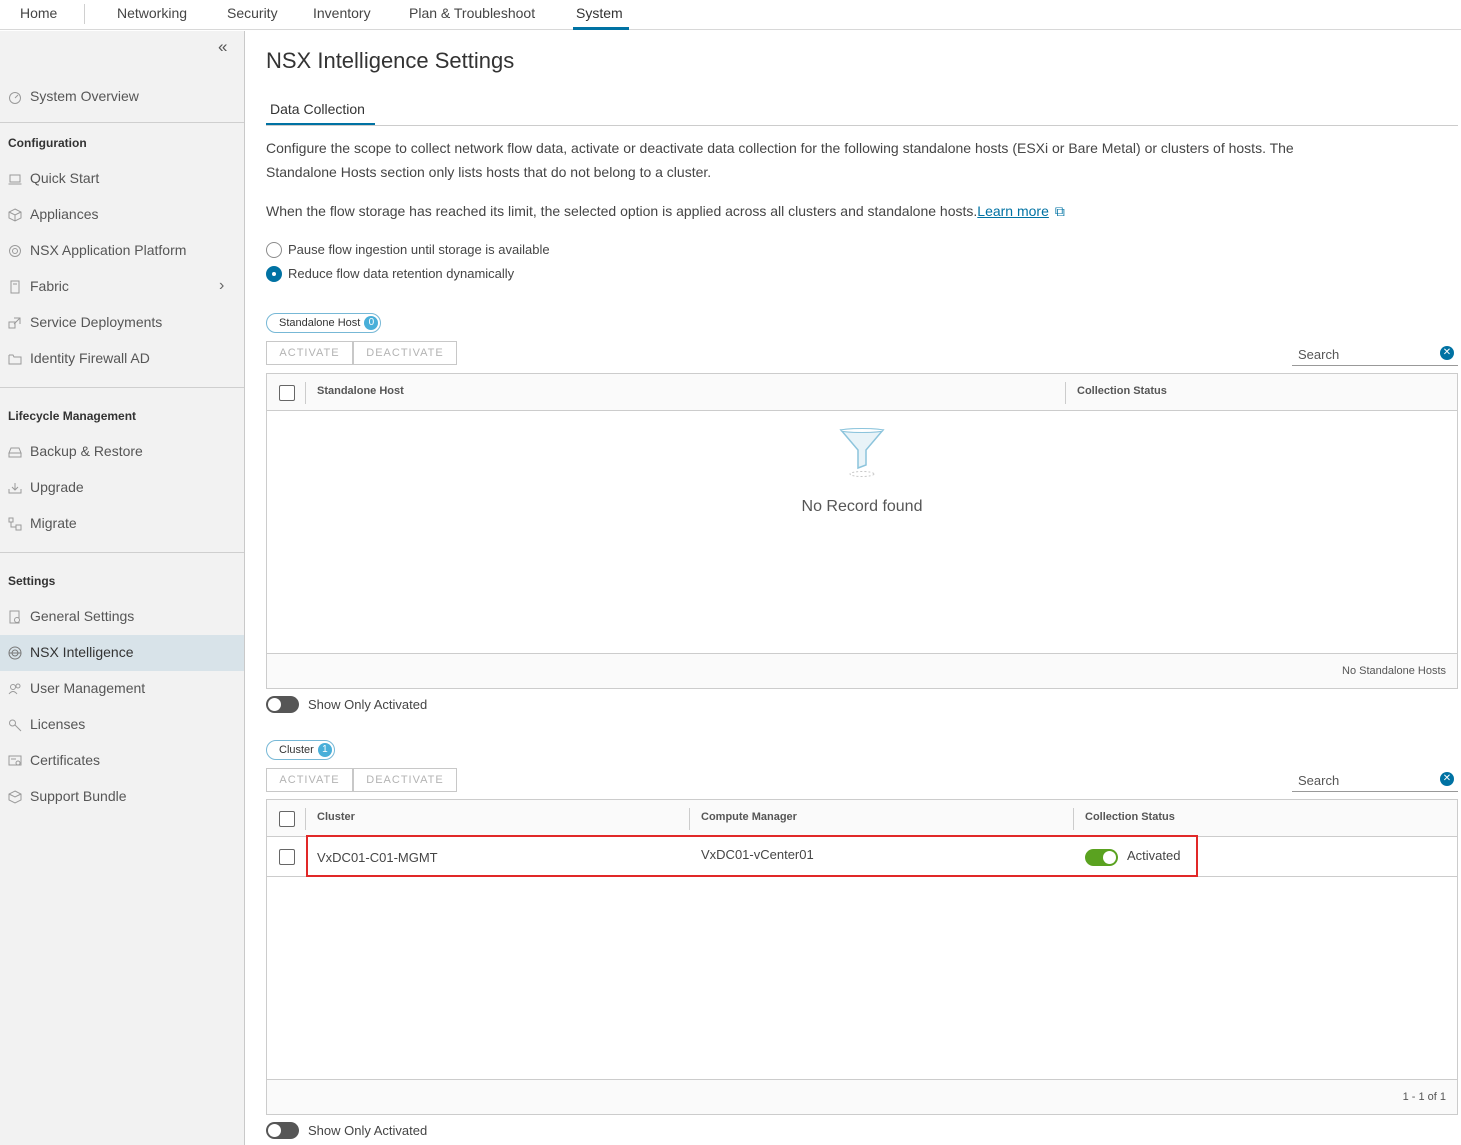 This screenshot has height=1145, width=1461. What do you see at coordinates (58, 724) in the screenshot?
I see `sidebar-item-label: Licenses` at bounding box center [58, 724].